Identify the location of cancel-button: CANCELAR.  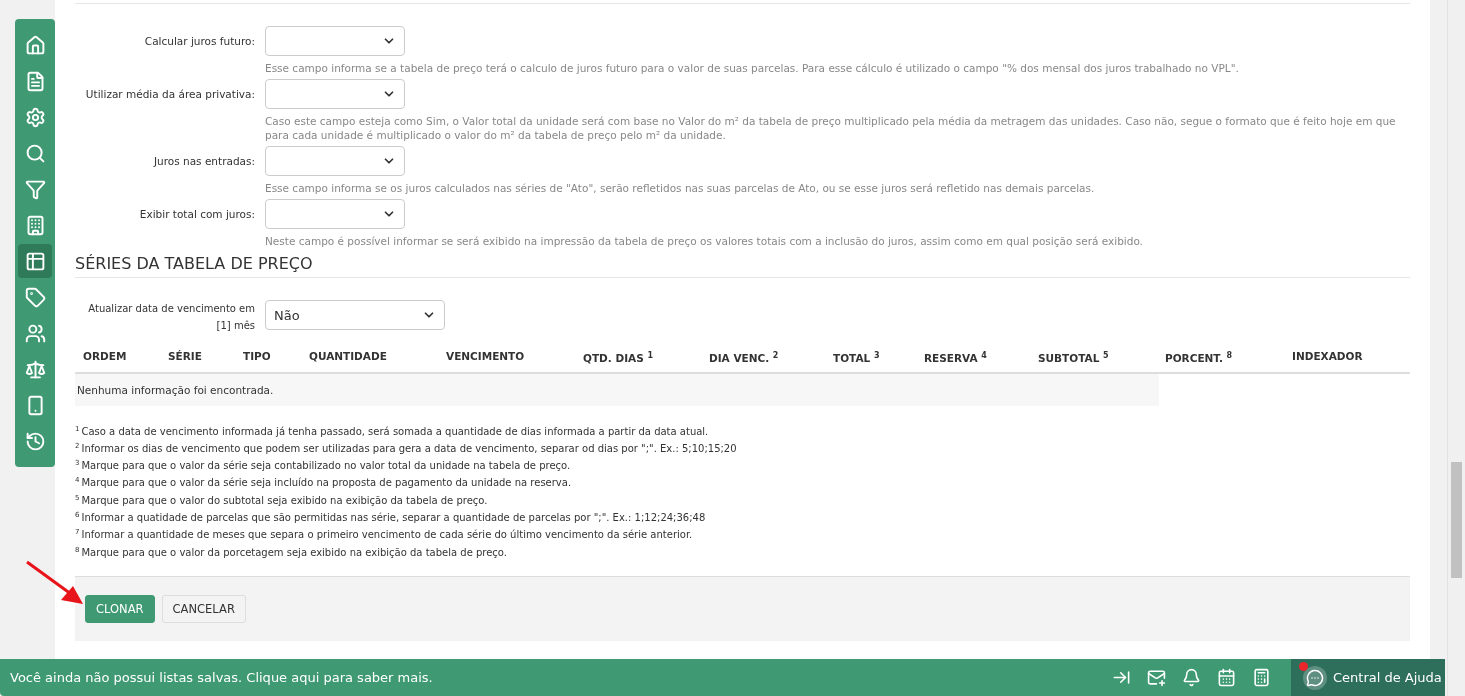
(203, 609).